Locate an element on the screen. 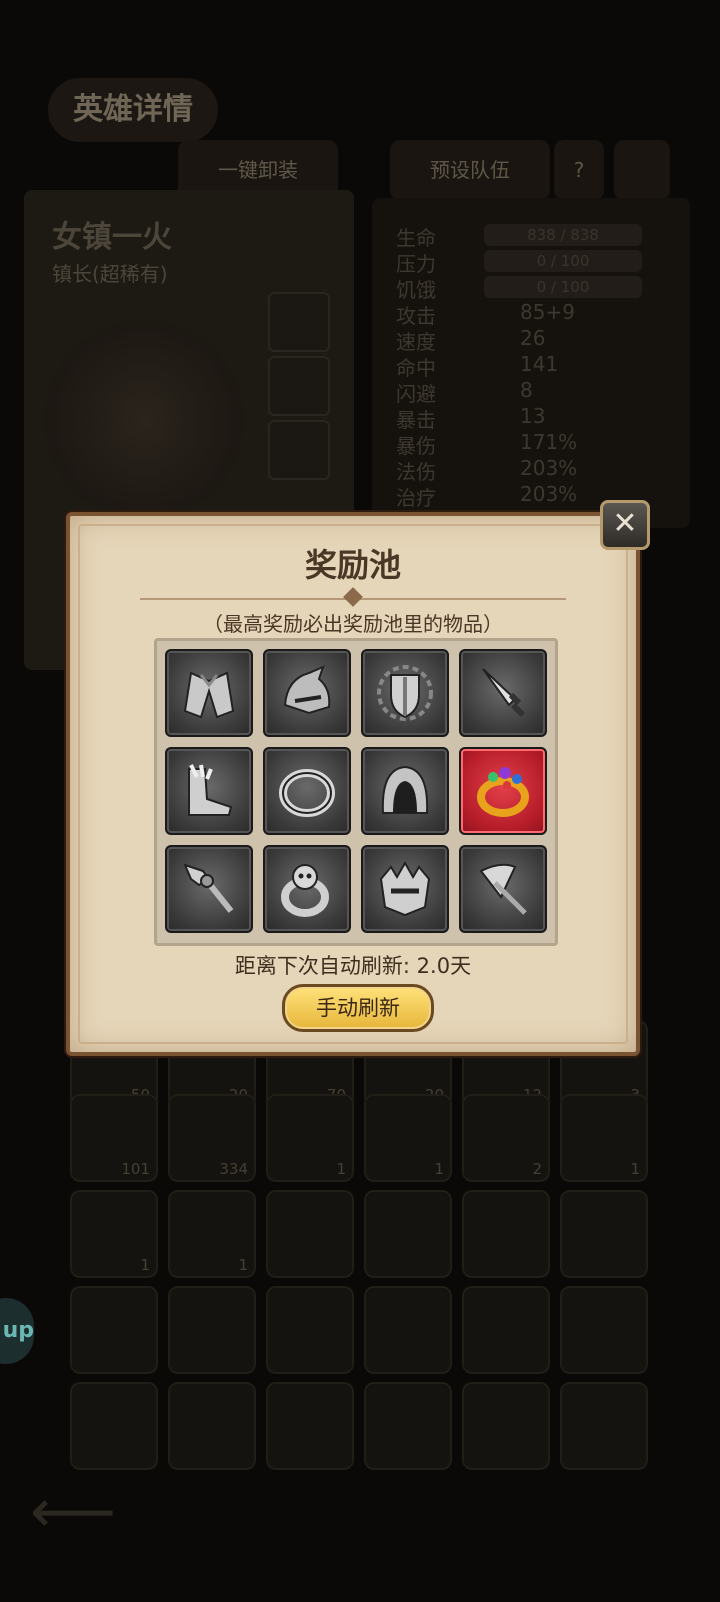 The image size is (720, 1602). stat-label: 压力 is located at coordinates (416, 264).